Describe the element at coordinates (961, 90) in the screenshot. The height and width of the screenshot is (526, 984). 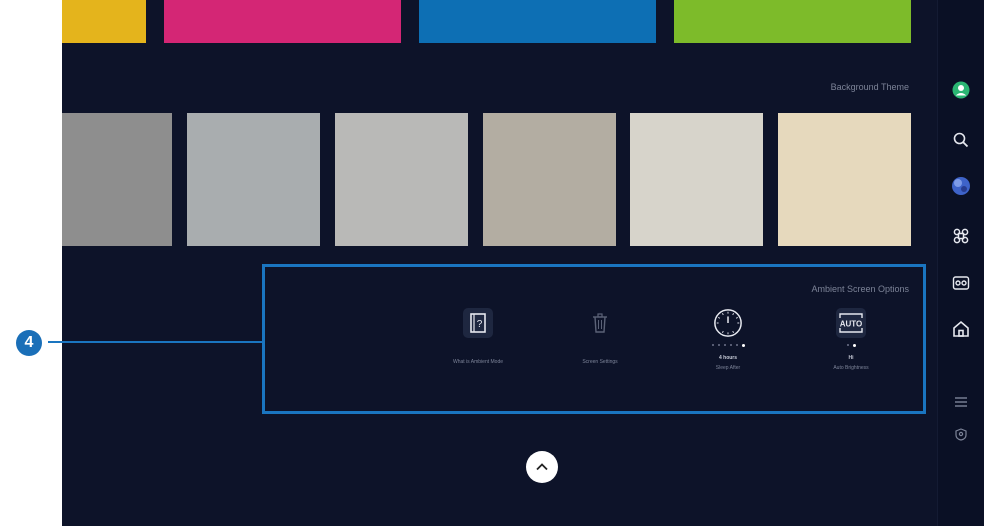
I see `profile-icon` at that location.